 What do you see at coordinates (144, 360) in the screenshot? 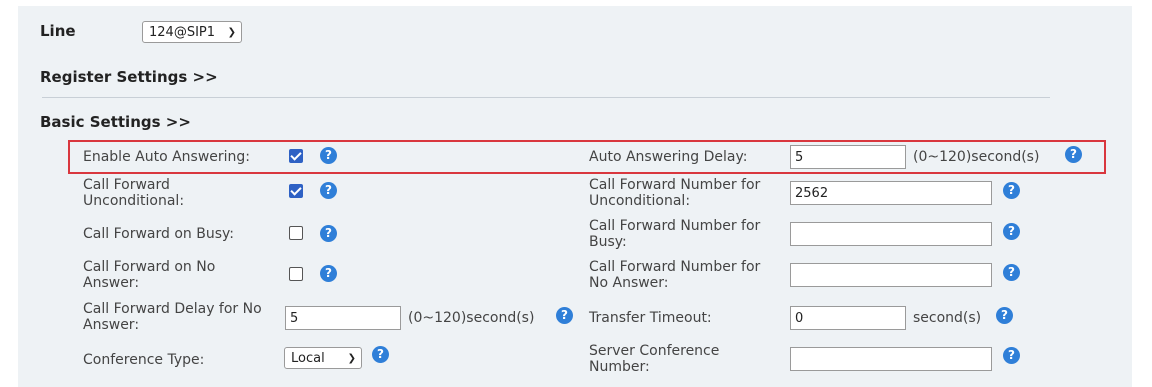
I see `conference-type-label: Conference Type:` at bounding box center [144, 360].